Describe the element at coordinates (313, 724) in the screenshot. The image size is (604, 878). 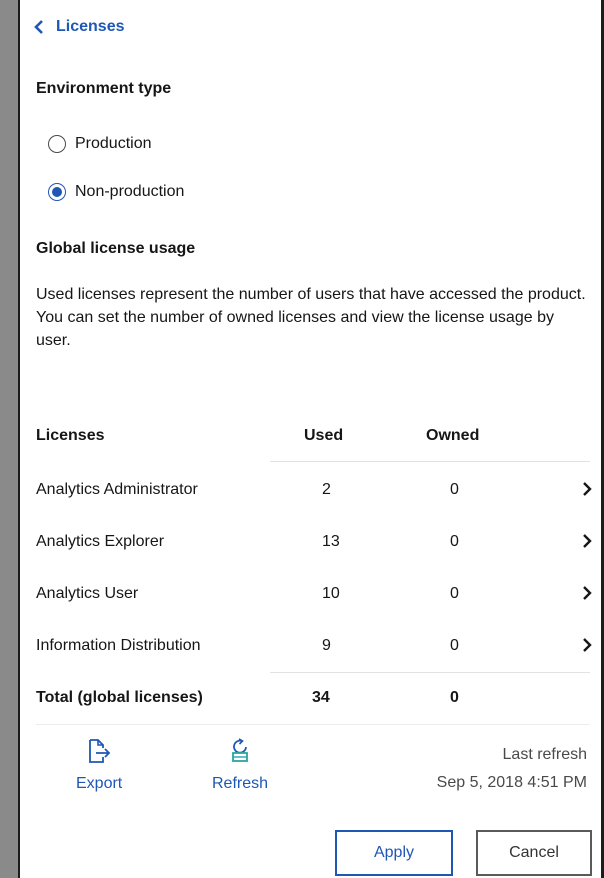
I see `actions-divider` at that location.